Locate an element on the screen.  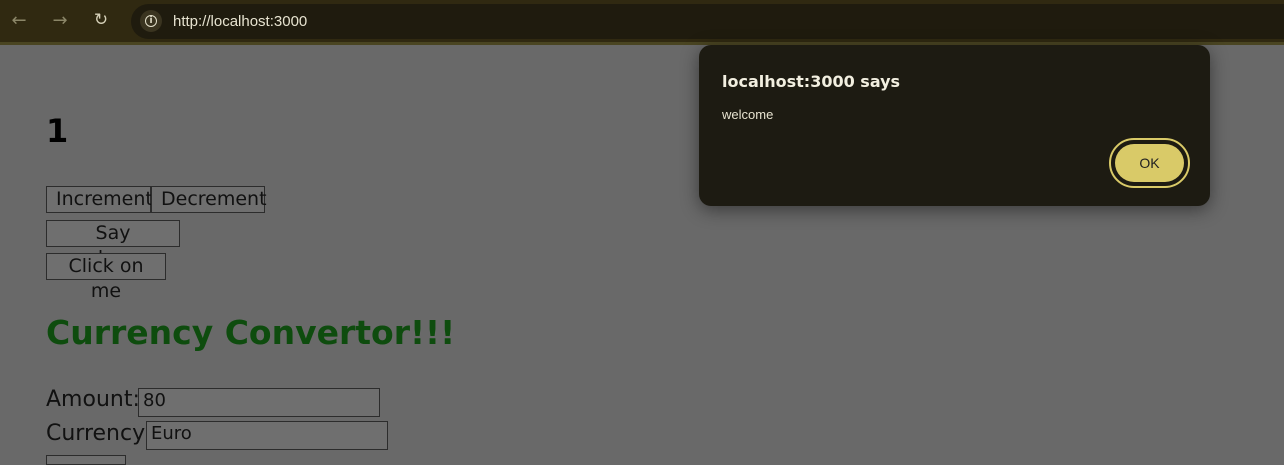
forward-icon: → is located at coordinates (60, 20).